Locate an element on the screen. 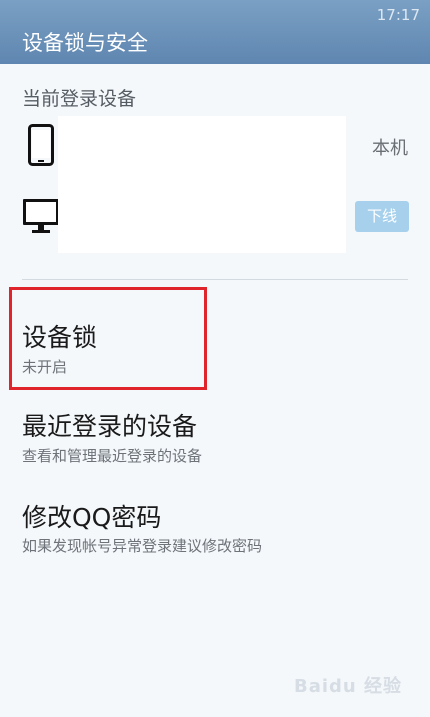  app-header: 17:17 设备锁与安全 is located at coordinates (215, 32).